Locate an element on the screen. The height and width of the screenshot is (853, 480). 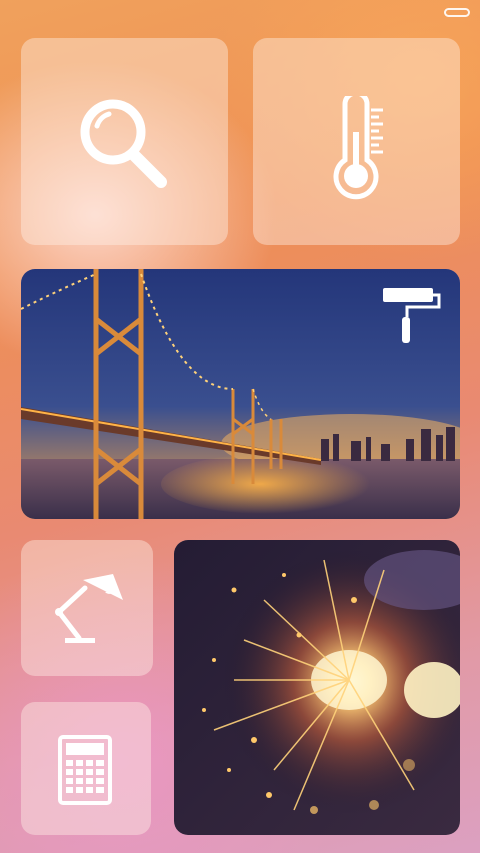
thermometer-tile is located at coordinates (356, 141).